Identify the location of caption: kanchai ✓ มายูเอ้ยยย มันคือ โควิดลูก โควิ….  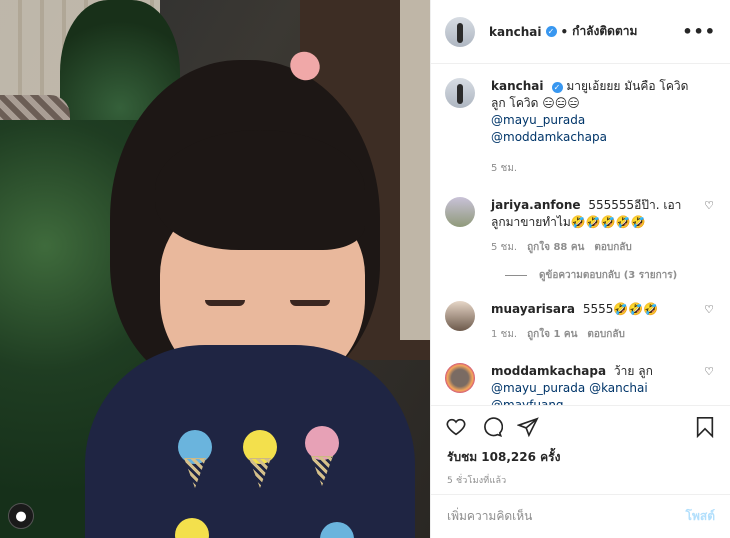
(579, 127).